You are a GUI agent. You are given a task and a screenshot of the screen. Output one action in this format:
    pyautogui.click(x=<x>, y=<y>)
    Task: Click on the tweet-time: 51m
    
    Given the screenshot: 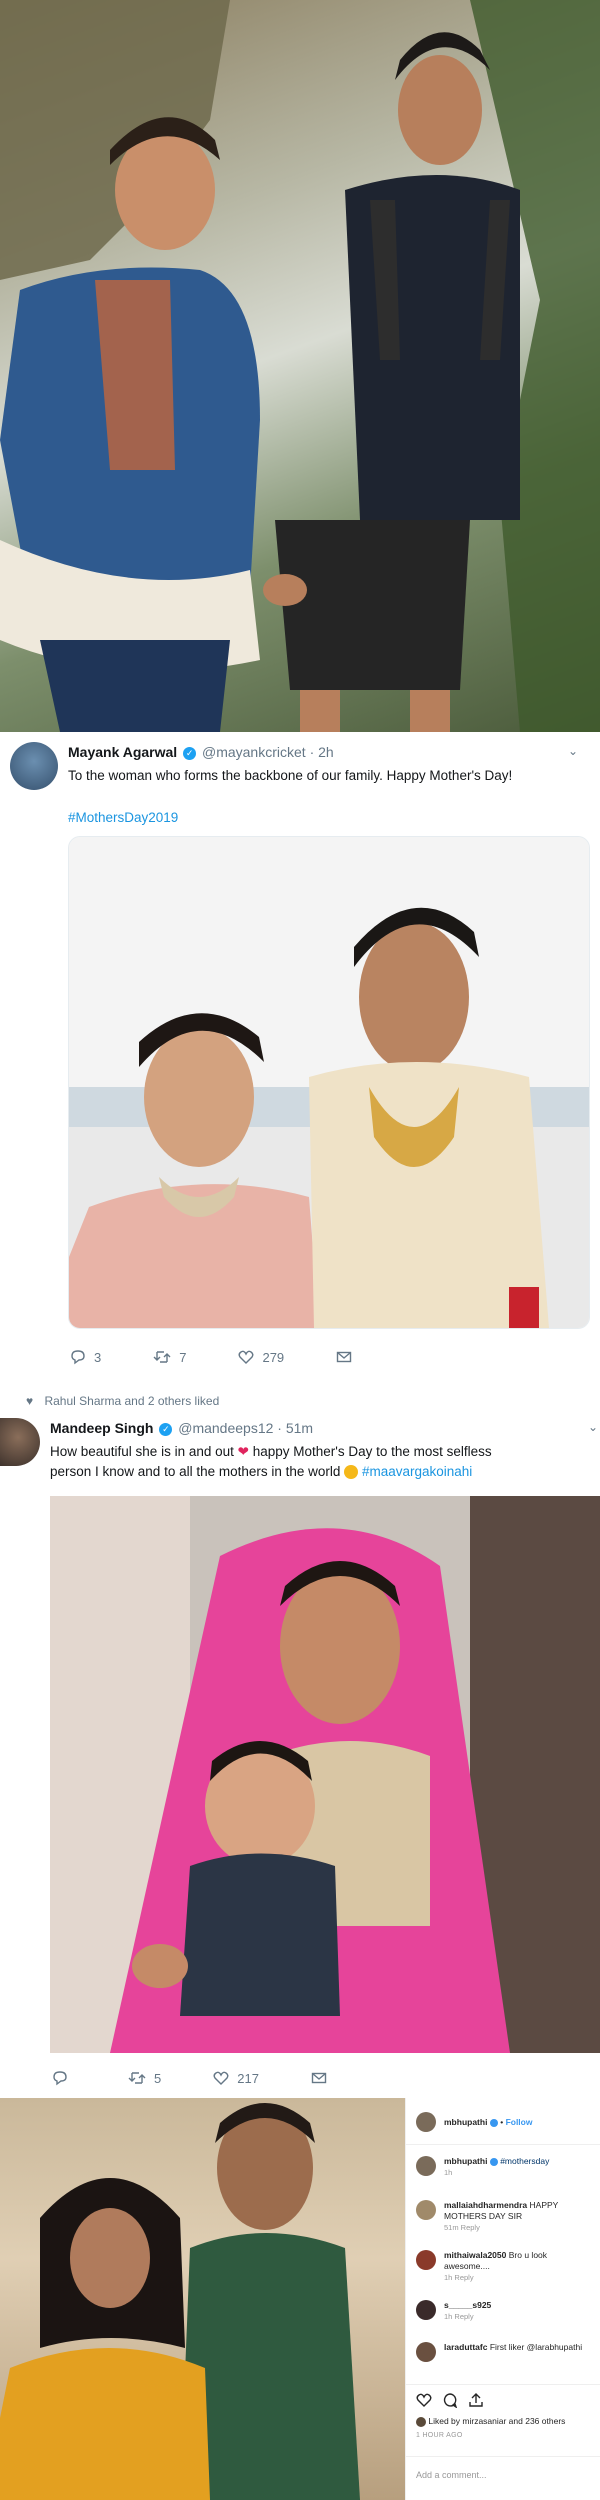 What is the action you would take?
    pyautogui.click(x=299, y=1428)
    